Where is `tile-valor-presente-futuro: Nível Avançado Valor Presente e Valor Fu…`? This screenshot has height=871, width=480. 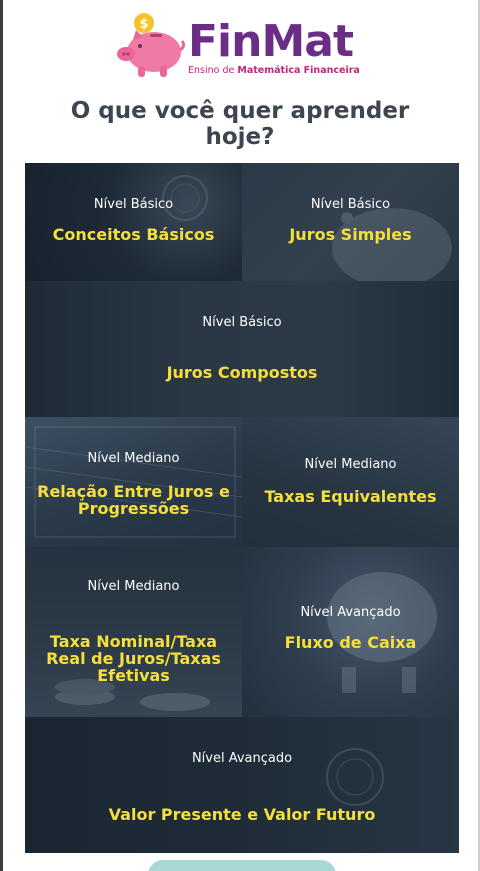 tile-valor-presente-futuro: Nível Avançado Valor Presente e Valor Fu… is located at coordinates (242, 785).